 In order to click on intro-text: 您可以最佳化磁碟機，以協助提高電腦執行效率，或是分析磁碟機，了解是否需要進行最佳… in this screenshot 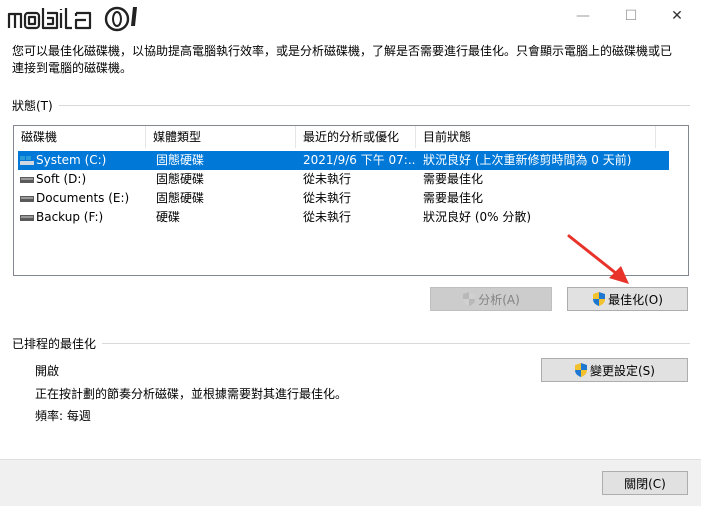, I will do `click(342, 59)`.